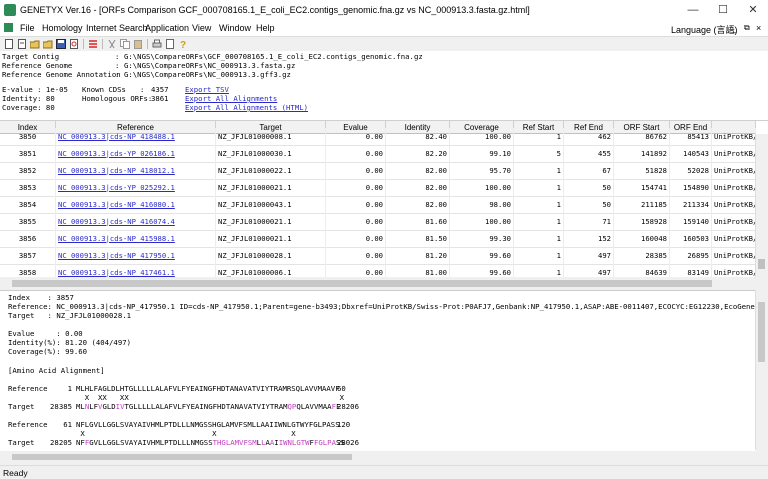 The image size is (768, 479). I want to click on reference-link: NC_000913.3|cds-NP_418488.1, so click(136, 136).